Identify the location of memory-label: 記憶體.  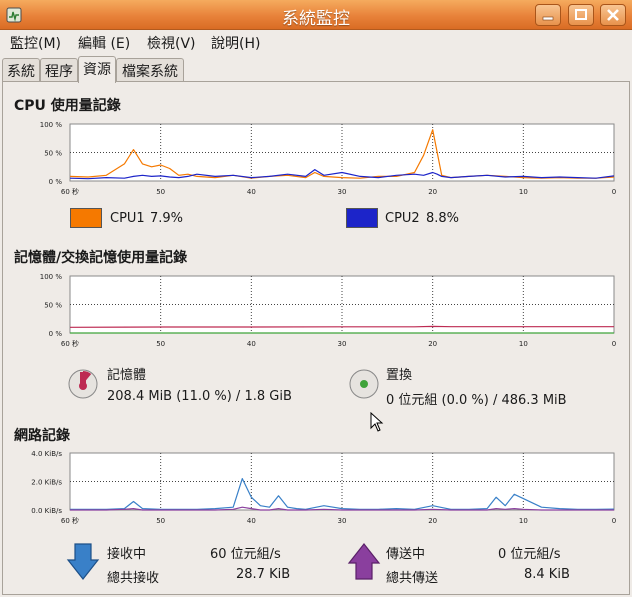
(127, 375).